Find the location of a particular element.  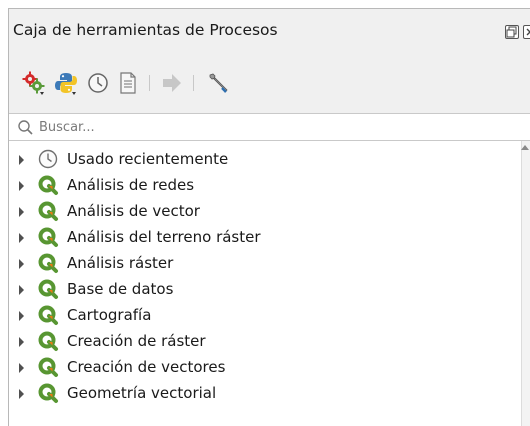

close-icon is located at coordinates (528, 32).